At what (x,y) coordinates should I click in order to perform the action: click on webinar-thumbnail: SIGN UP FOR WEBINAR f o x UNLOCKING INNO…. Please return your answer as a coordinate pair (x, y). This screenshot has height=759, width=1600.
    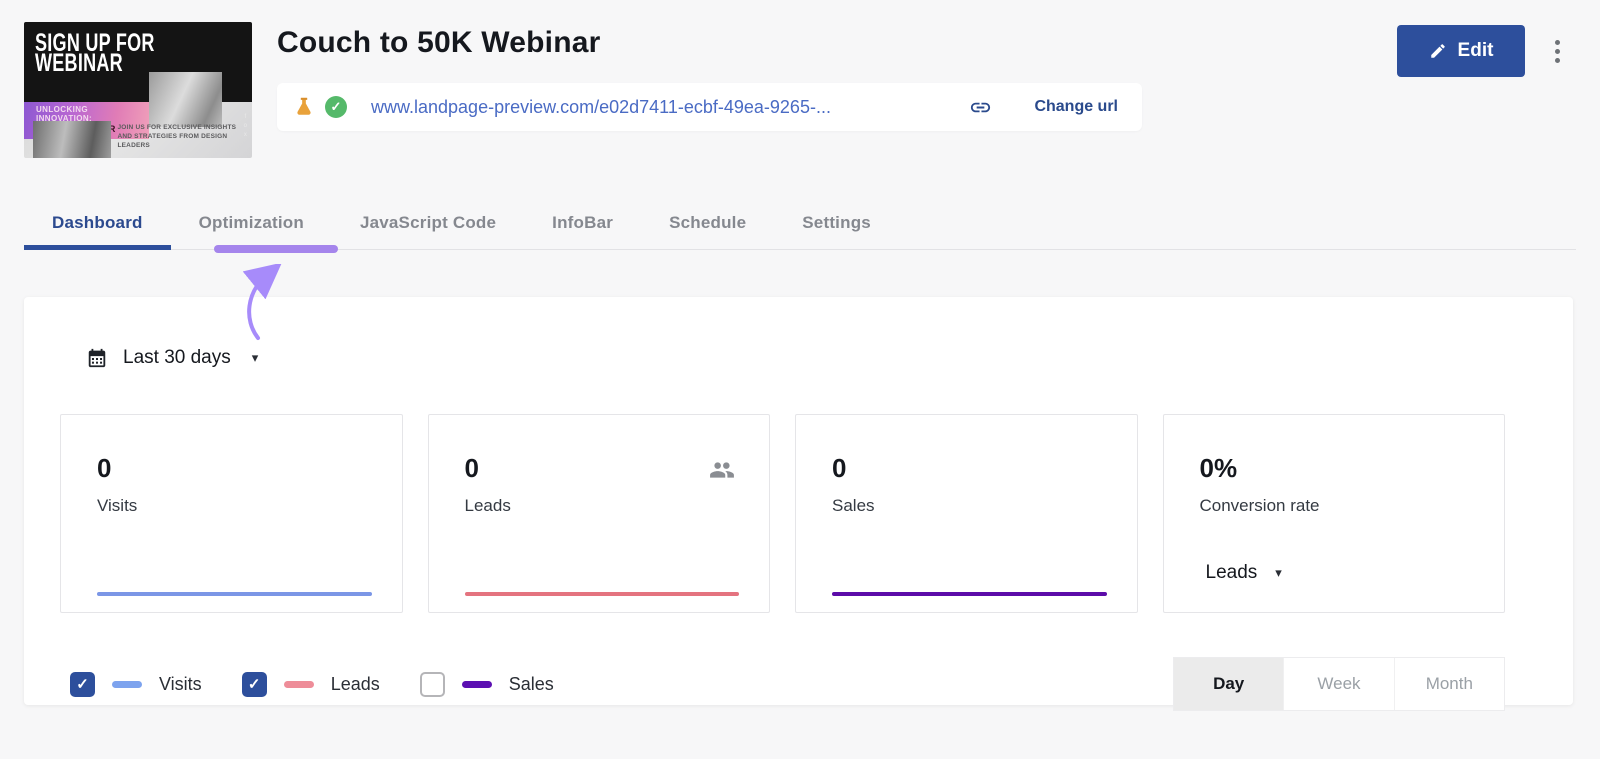
    Looking at the image, I should click on (138, 90).